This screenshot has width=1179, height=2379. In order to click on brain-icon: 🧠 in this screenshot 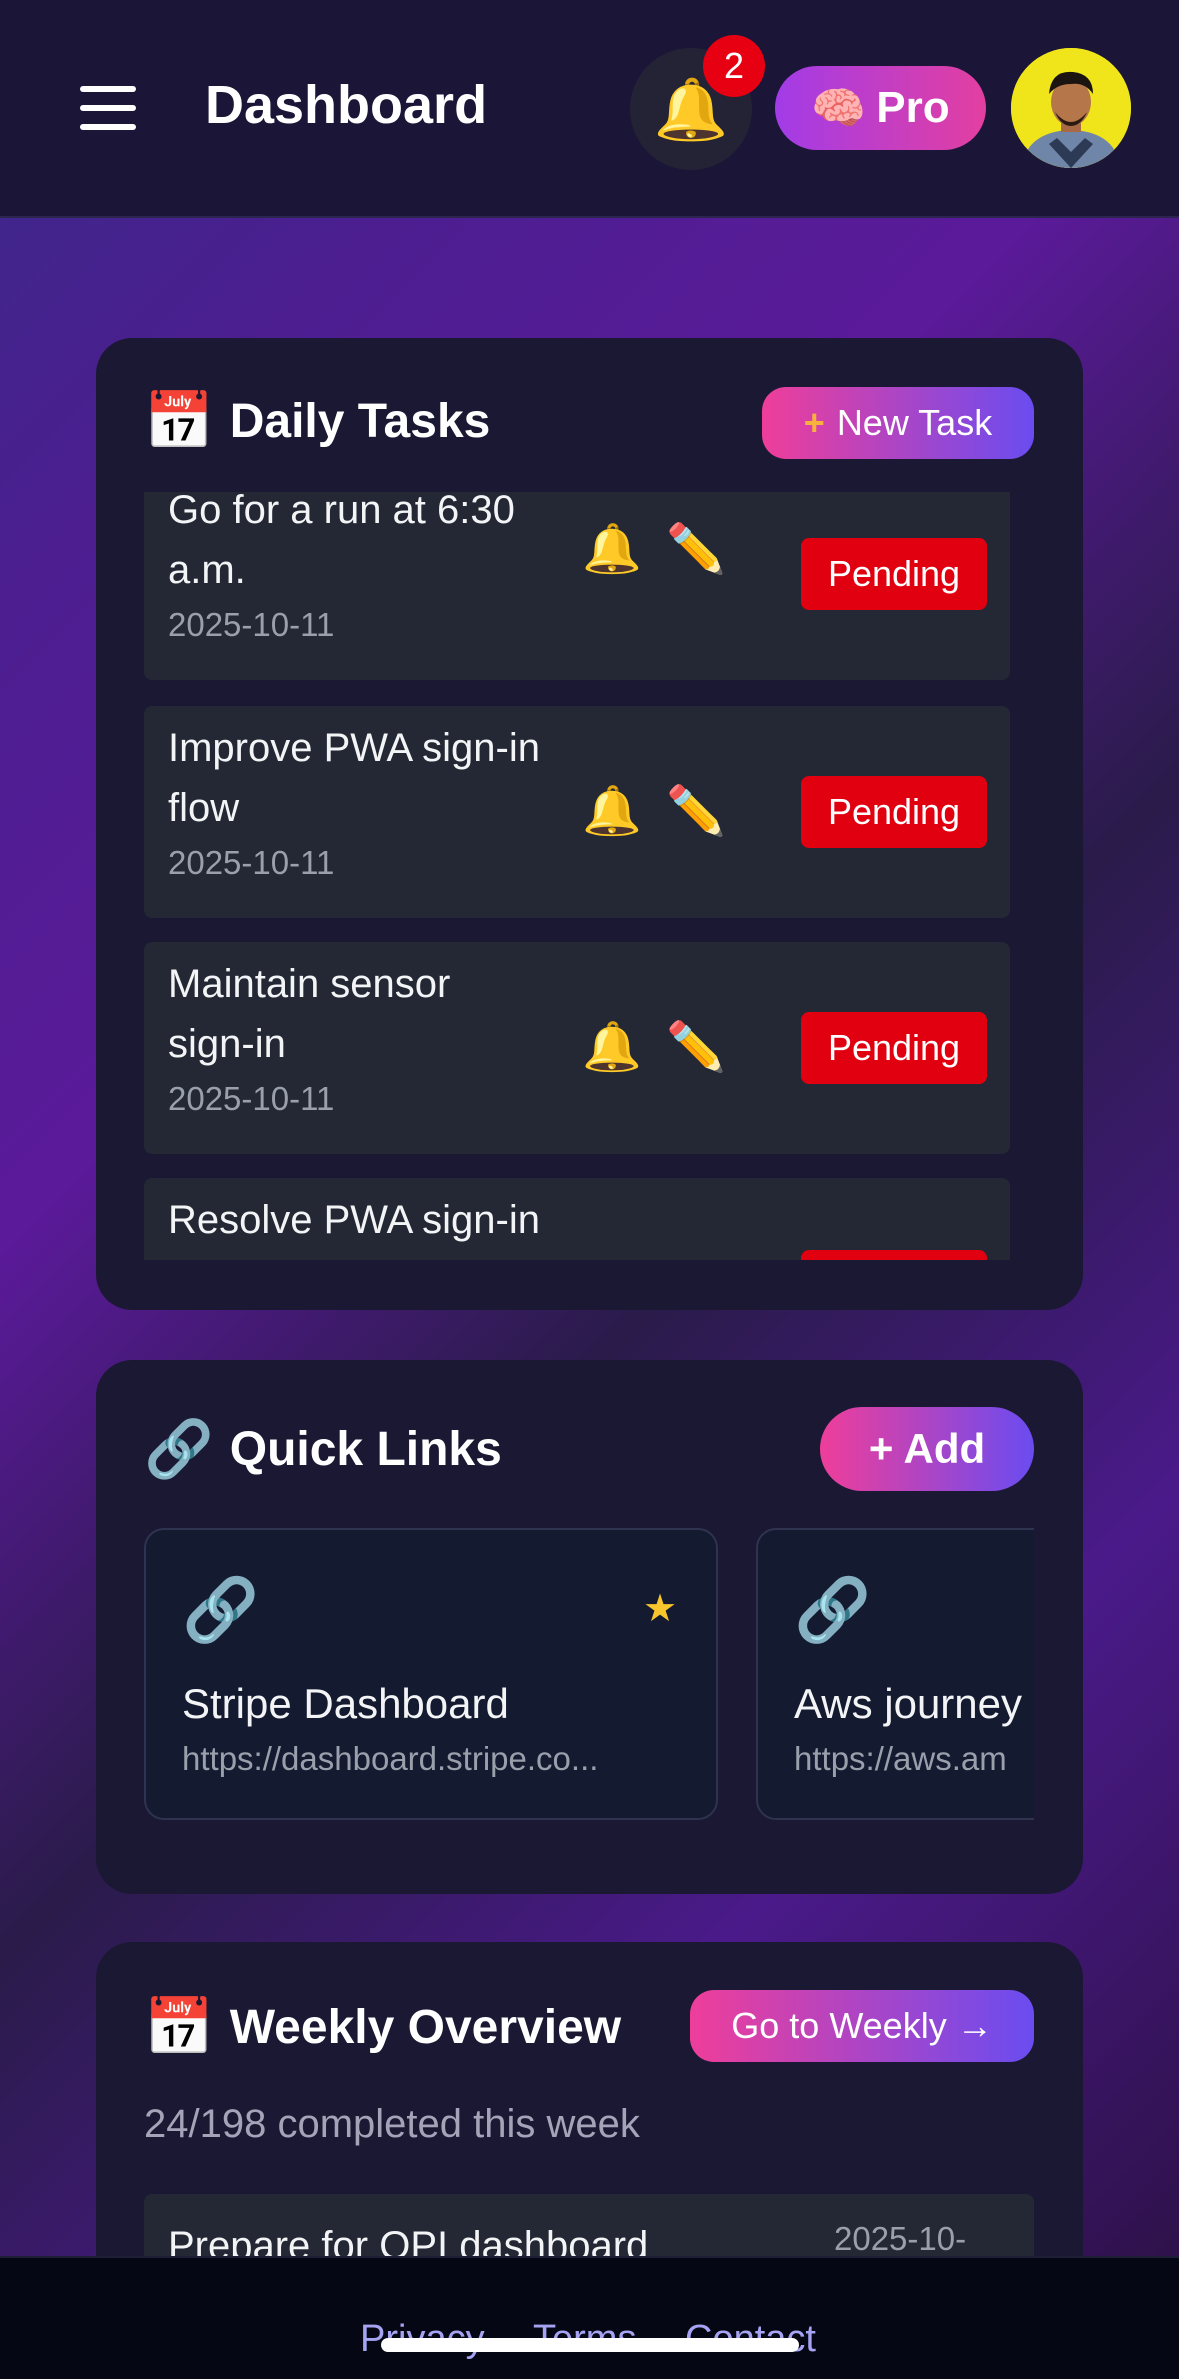, I will do `click(839, 108)`.